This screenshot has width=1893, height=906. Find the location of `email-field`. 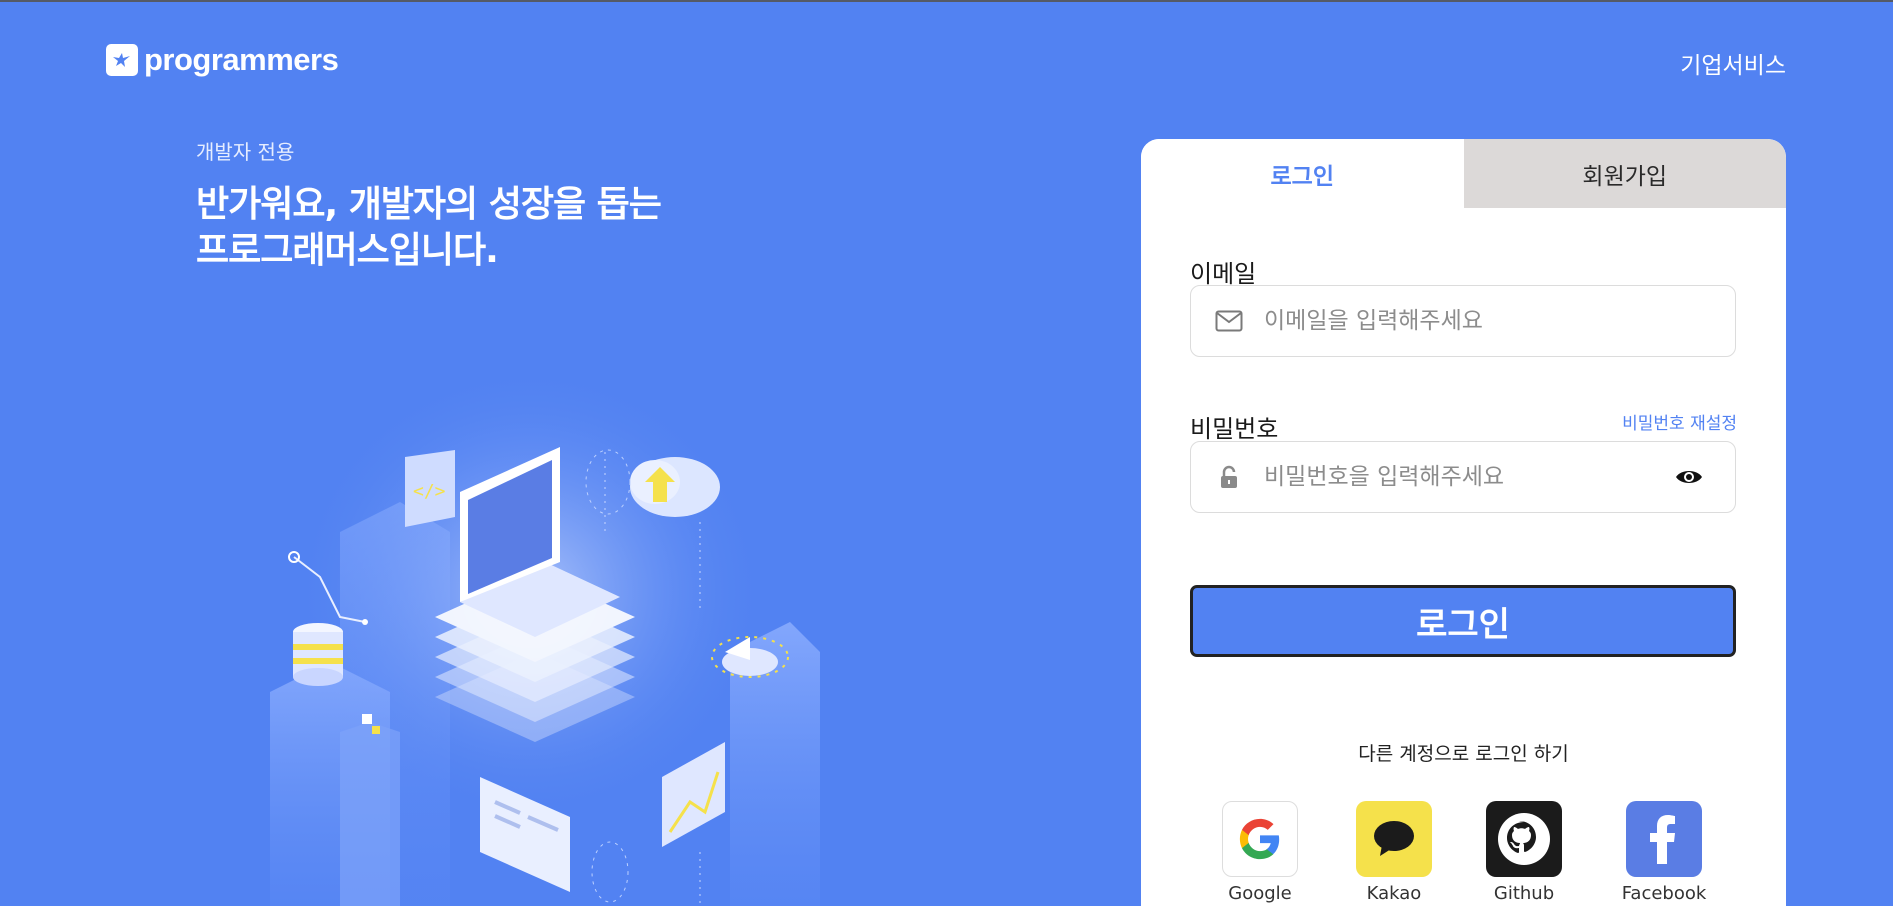

email-field is located at coordinates (1463, 321).